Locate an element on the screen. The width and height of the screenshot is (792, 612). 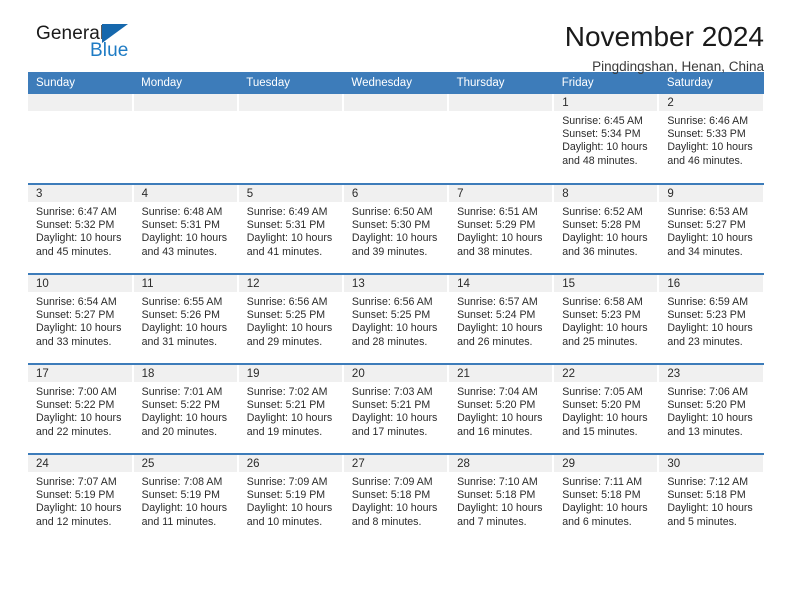
daylight-text-line2: and 31 minutes. is located at coordinates (179, 341).